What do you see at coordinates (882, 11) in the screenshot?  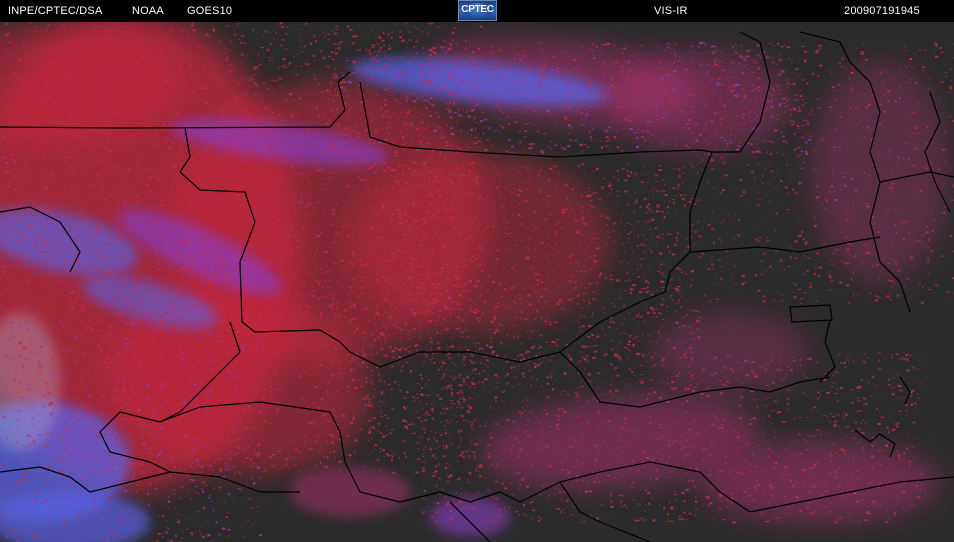 I see `timestamp-label: 200907191945` at bounding box center [882, 11].